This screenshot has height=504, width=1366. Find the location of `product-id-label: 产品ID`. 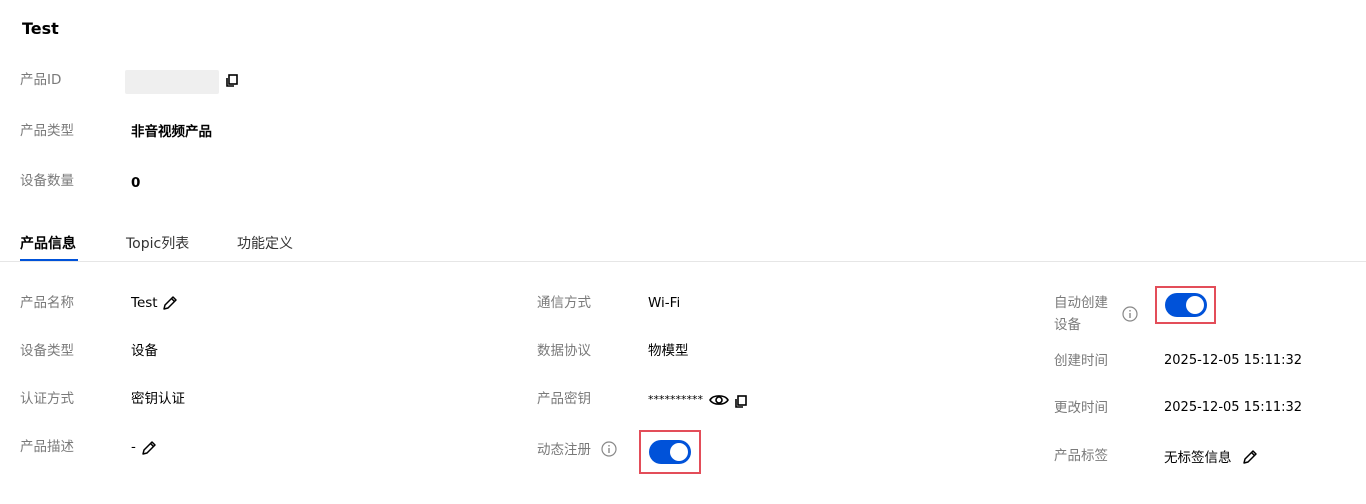

product-id-label: 产品ID is located at coordinates (41, 80).